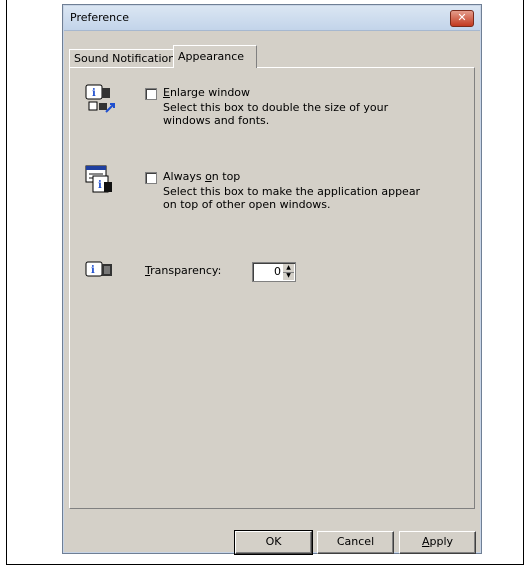 The height and width of the screenshot is (570, 529). Describe the element at coordinates (151, 94) in the screenshot. I see `enlarge-window-checkbox` at that location.